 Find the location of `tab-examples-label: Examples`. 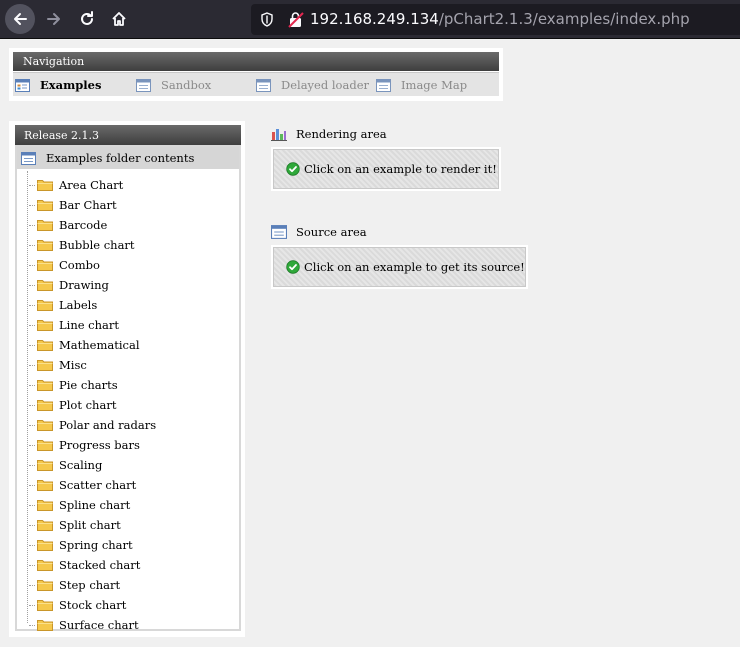

tab-examples-label: Examples is located at coordinates (71, 85).